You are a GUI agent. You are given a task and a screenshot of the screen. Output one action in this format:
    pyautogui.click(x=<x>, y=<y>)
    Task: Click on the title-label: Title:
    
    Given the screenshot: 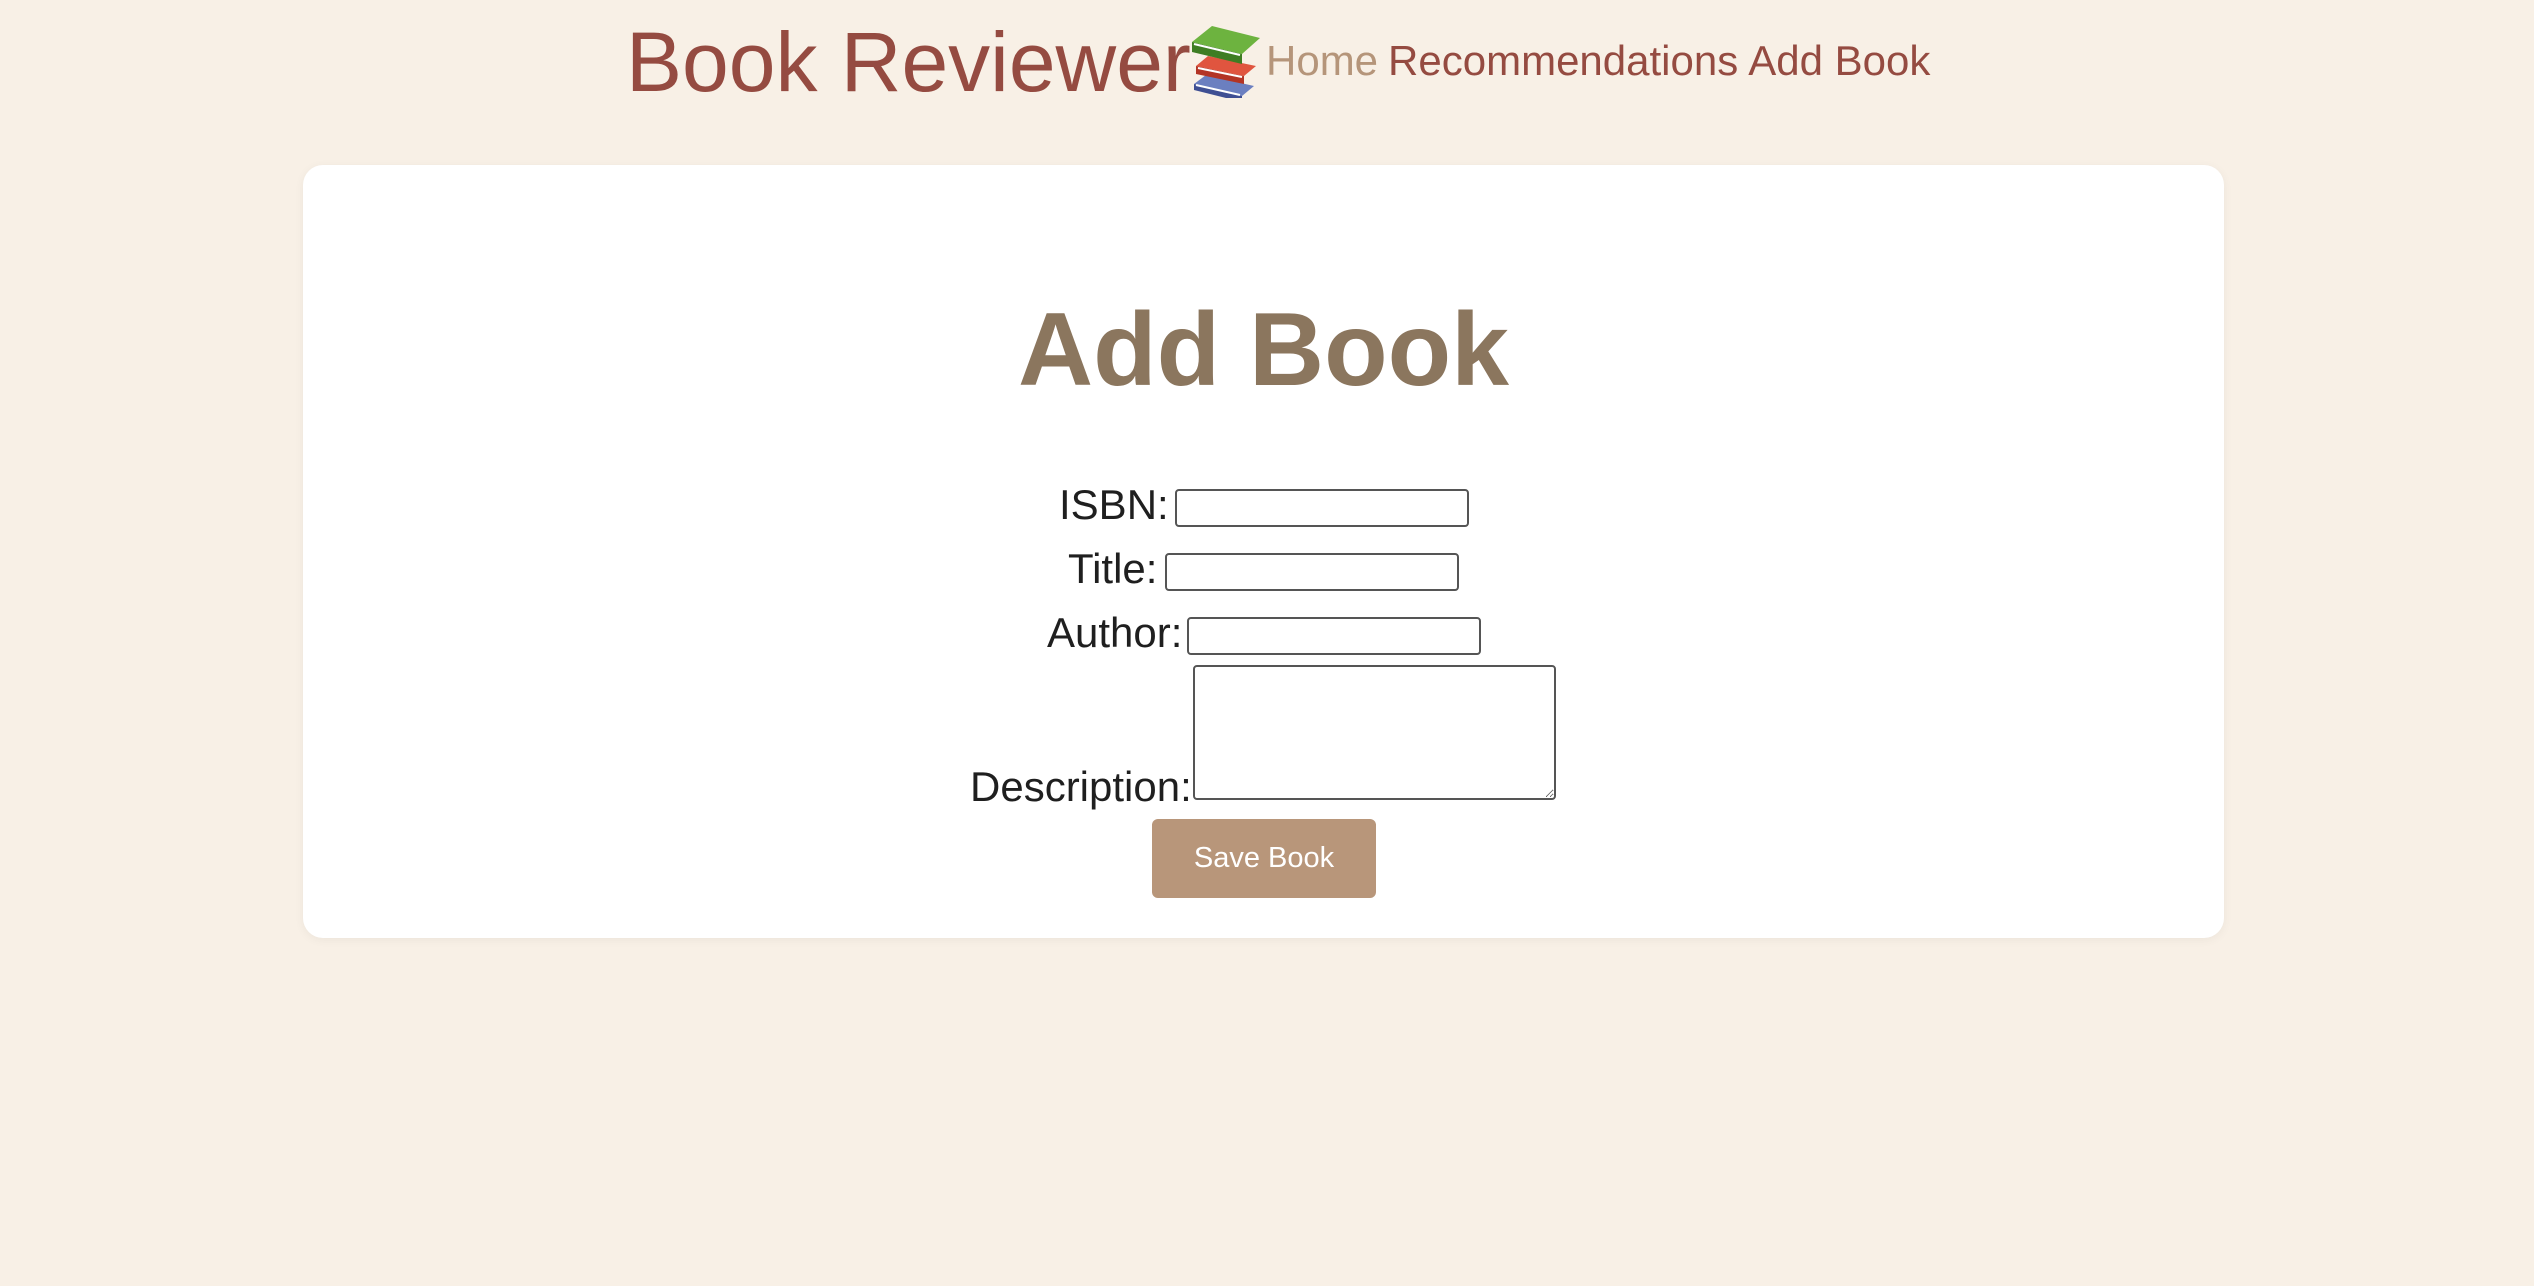 What is the action you would take?
    pyautogui.click(x=1113, y=568)
    